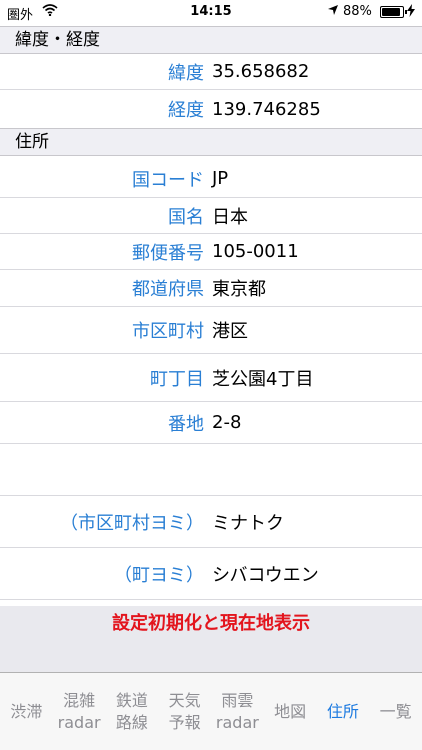 Image resolution: width=422 pixels, height=750 pixels. Describe the element at coordinates (248, 523) in the screenshot. I see `city-reading-value: ミナトク` at that location.